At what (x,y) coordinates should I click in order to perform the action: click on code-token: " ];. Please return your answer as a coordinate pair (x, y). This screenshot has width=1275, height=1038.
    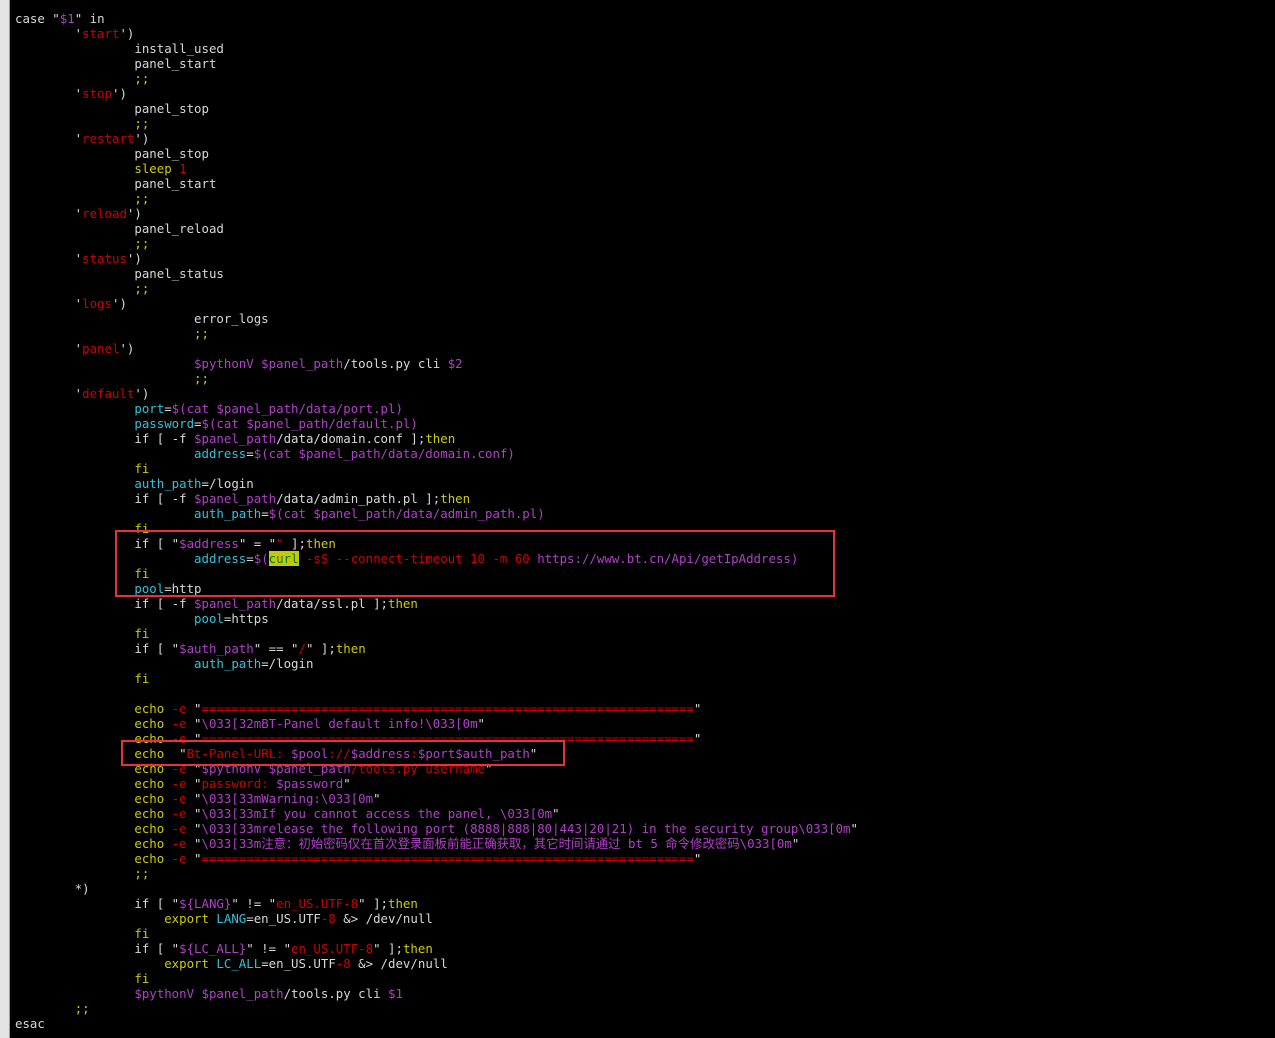
    Looking at the image, I should click on (373, 903).